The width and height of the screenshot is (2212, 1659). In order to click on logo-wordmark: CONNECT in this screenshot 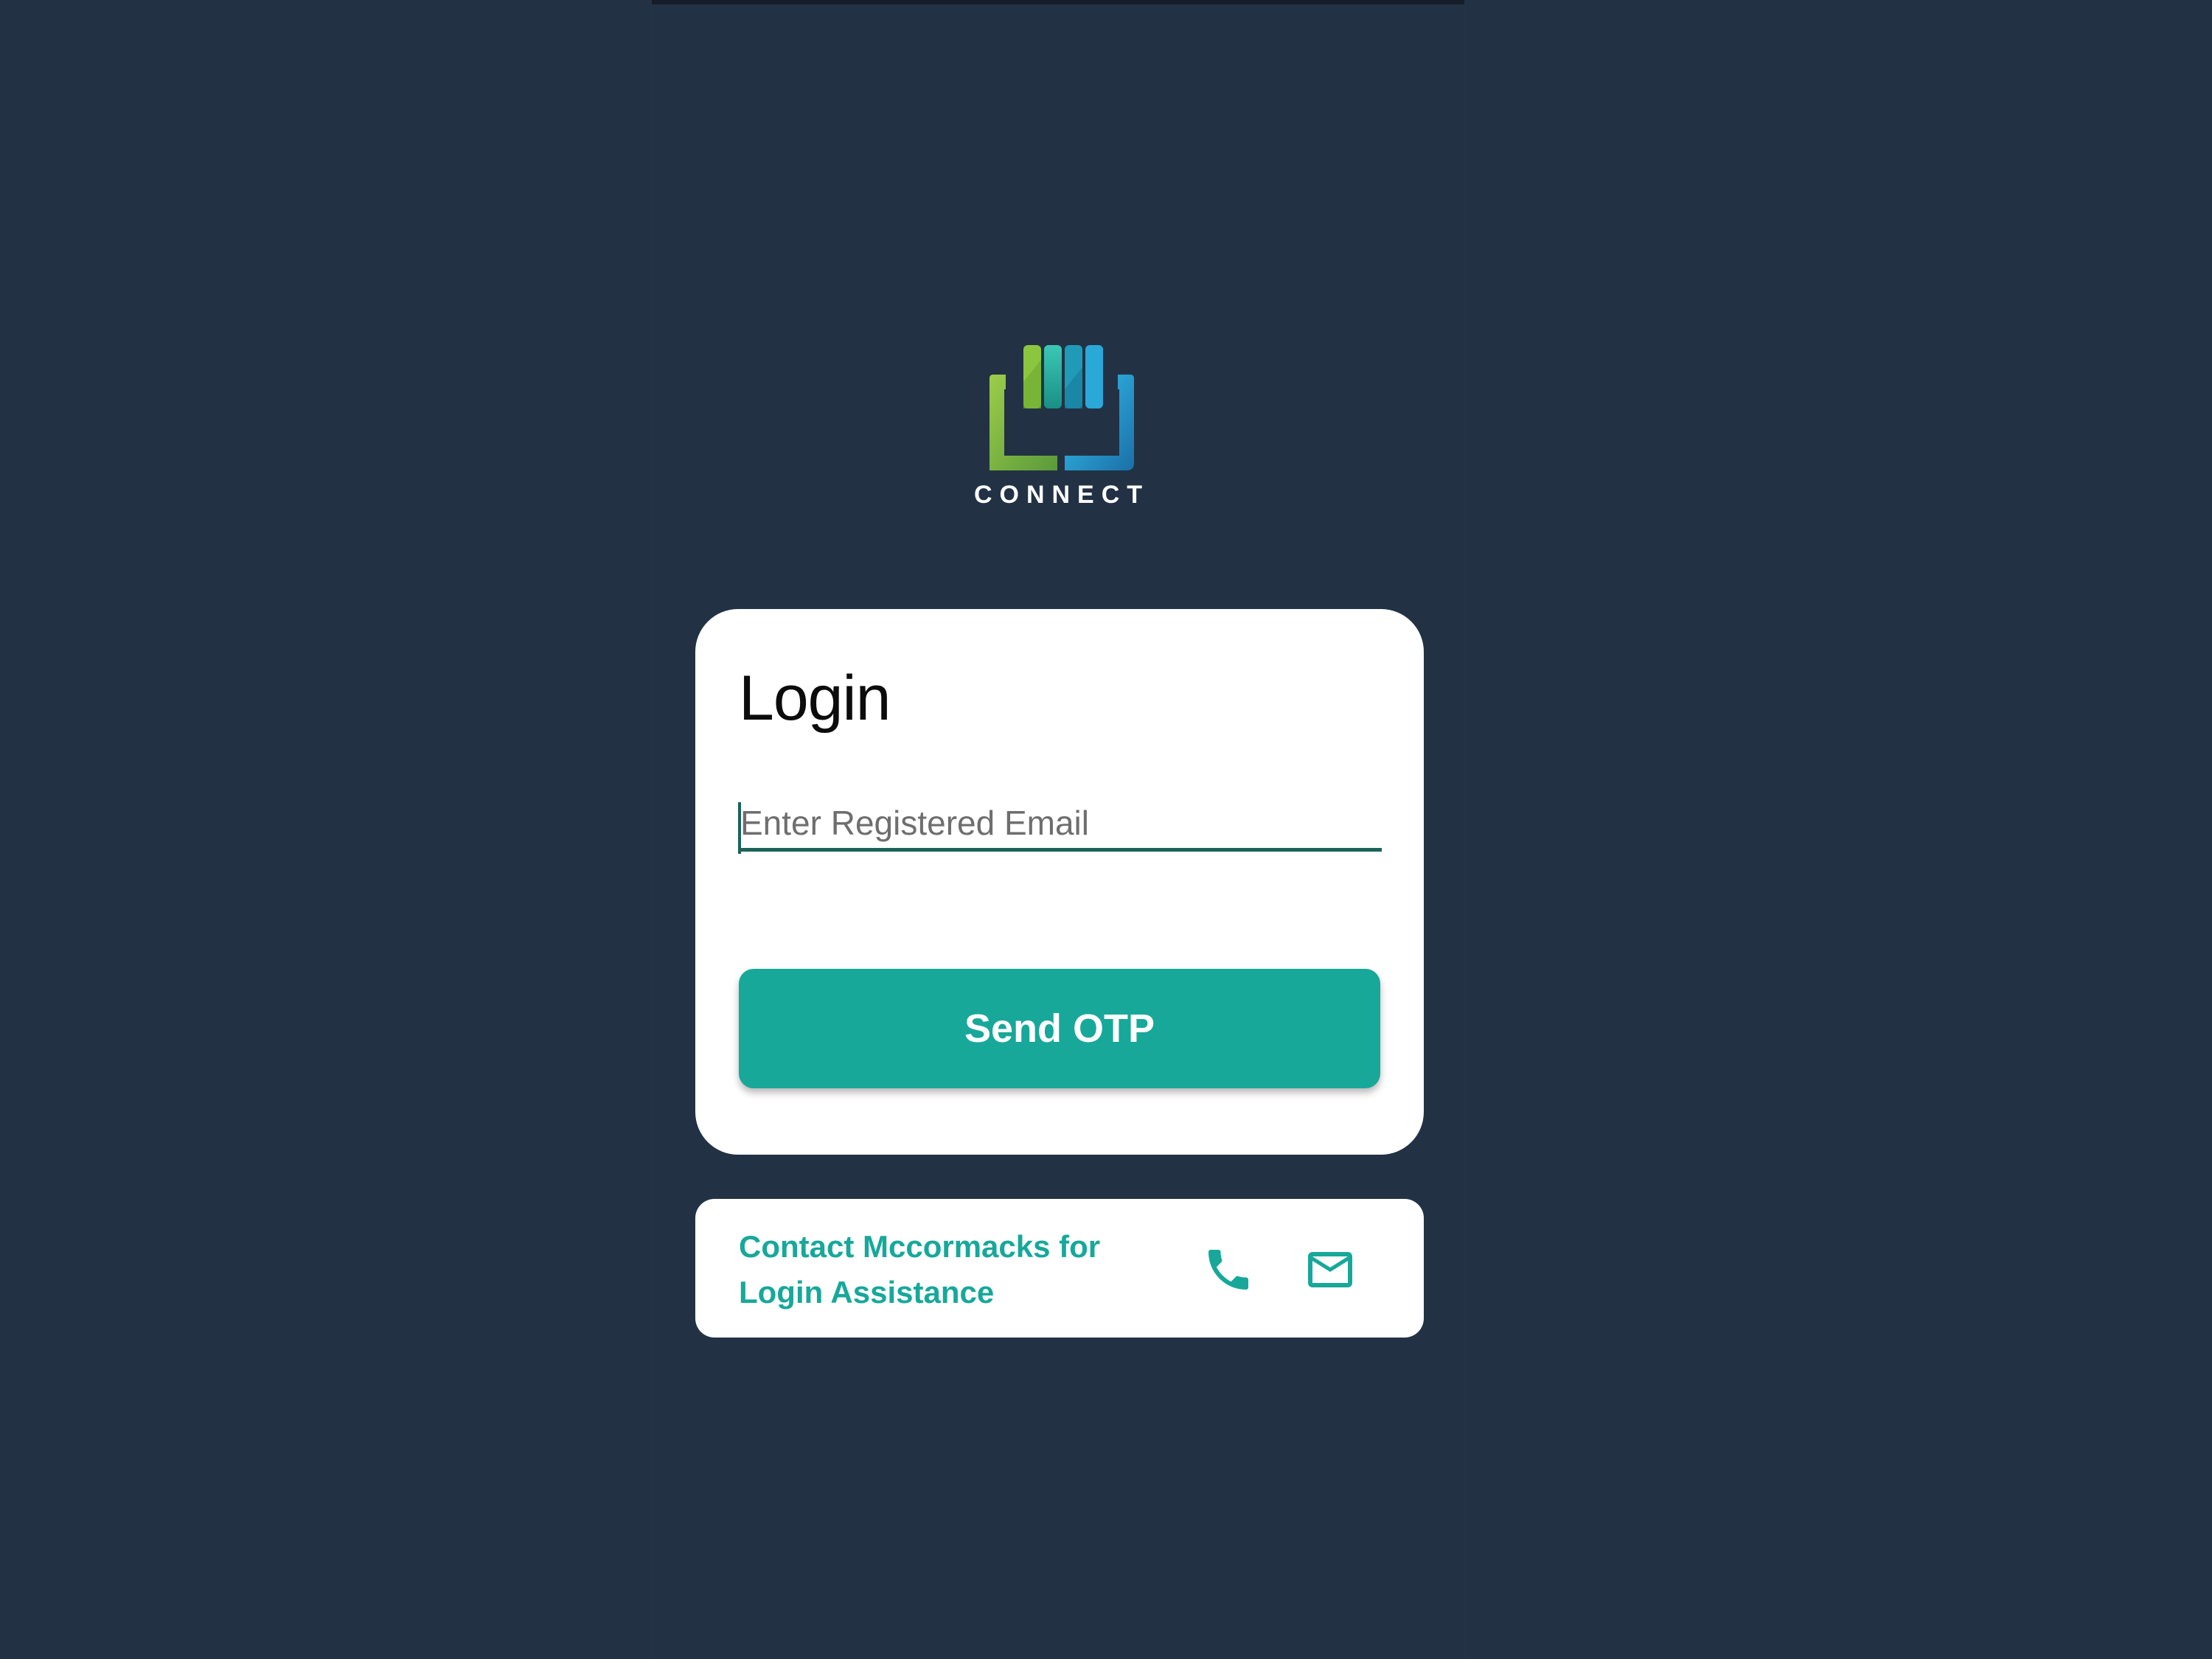, I will do `click(1061, 495)`.